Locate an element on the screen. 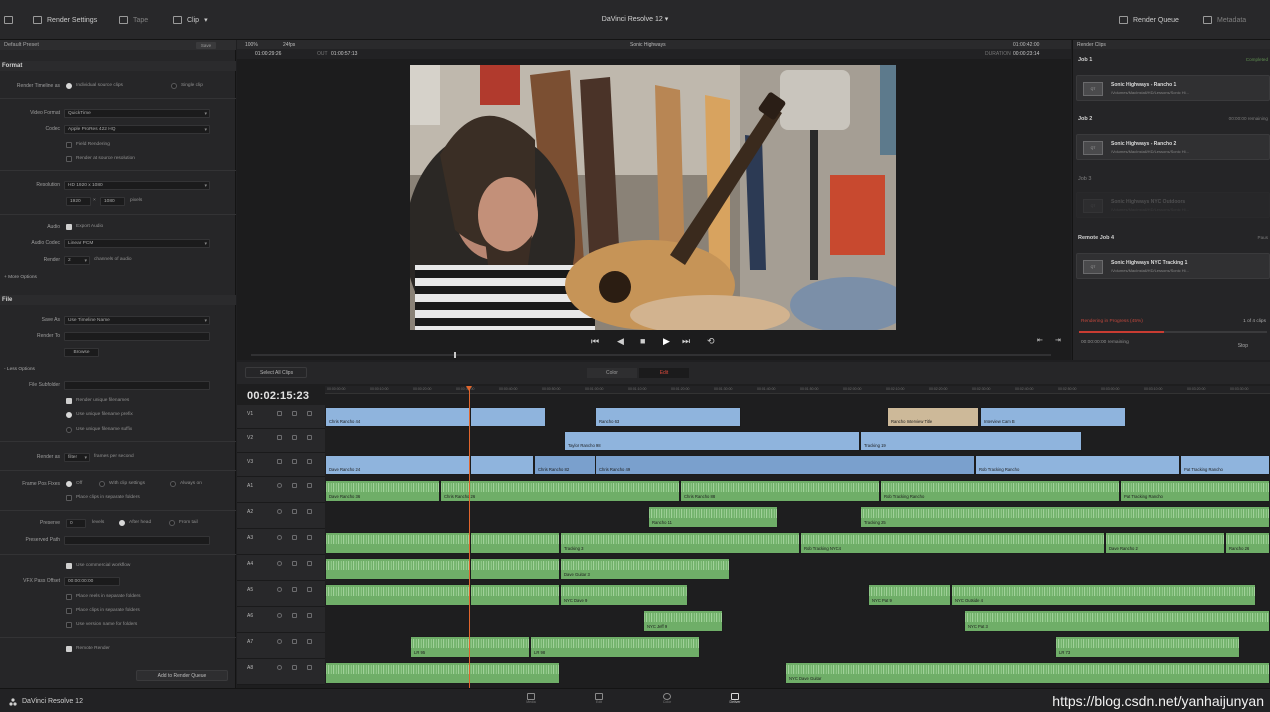  unique-filenames-checkbox is located at coordinates (69, 401).